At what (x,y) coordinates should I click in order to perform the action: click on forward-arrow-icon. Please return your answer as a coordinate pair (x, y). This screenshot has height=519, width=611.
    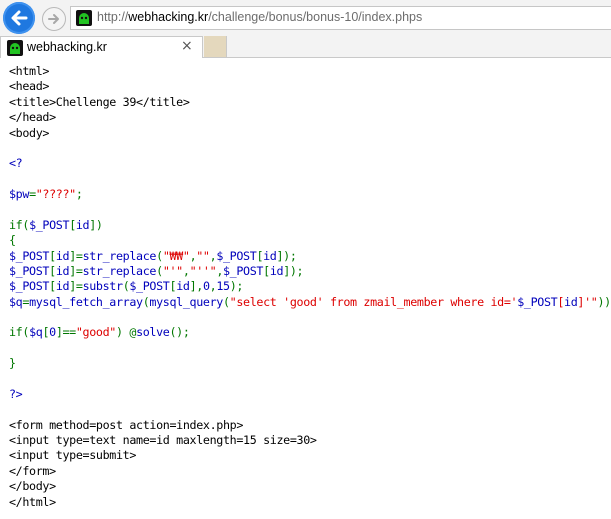
    Looking at the image, I should click on (53, 19).